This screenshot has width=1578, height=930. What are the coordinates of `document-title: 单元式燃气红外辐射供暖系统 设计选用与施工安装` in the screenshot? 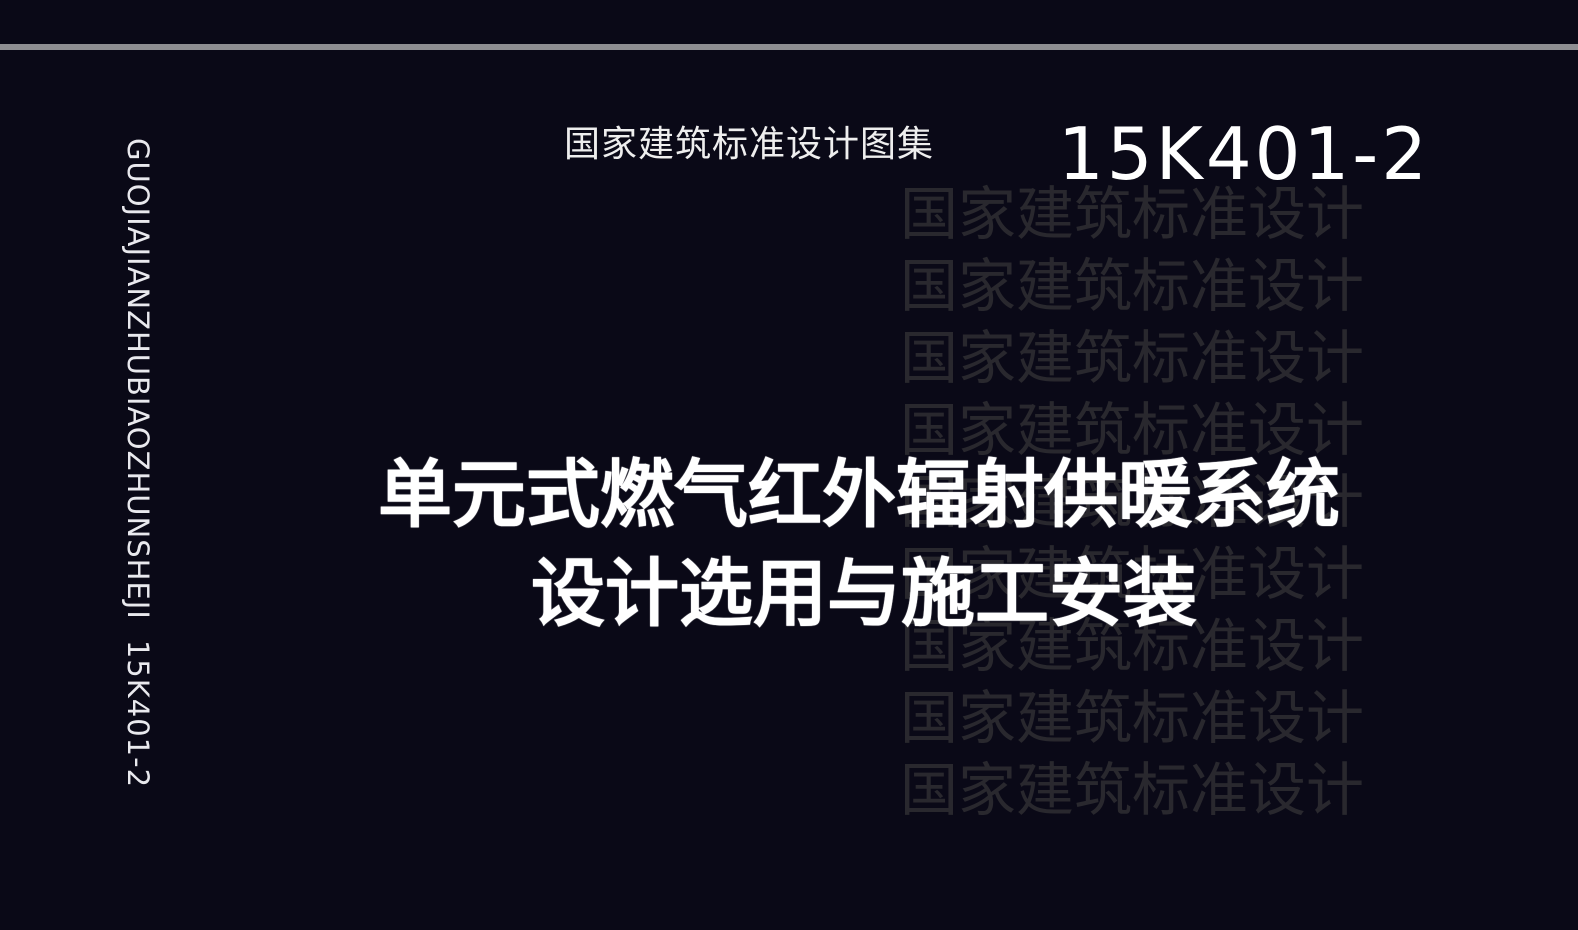 It's located at (859, 544).